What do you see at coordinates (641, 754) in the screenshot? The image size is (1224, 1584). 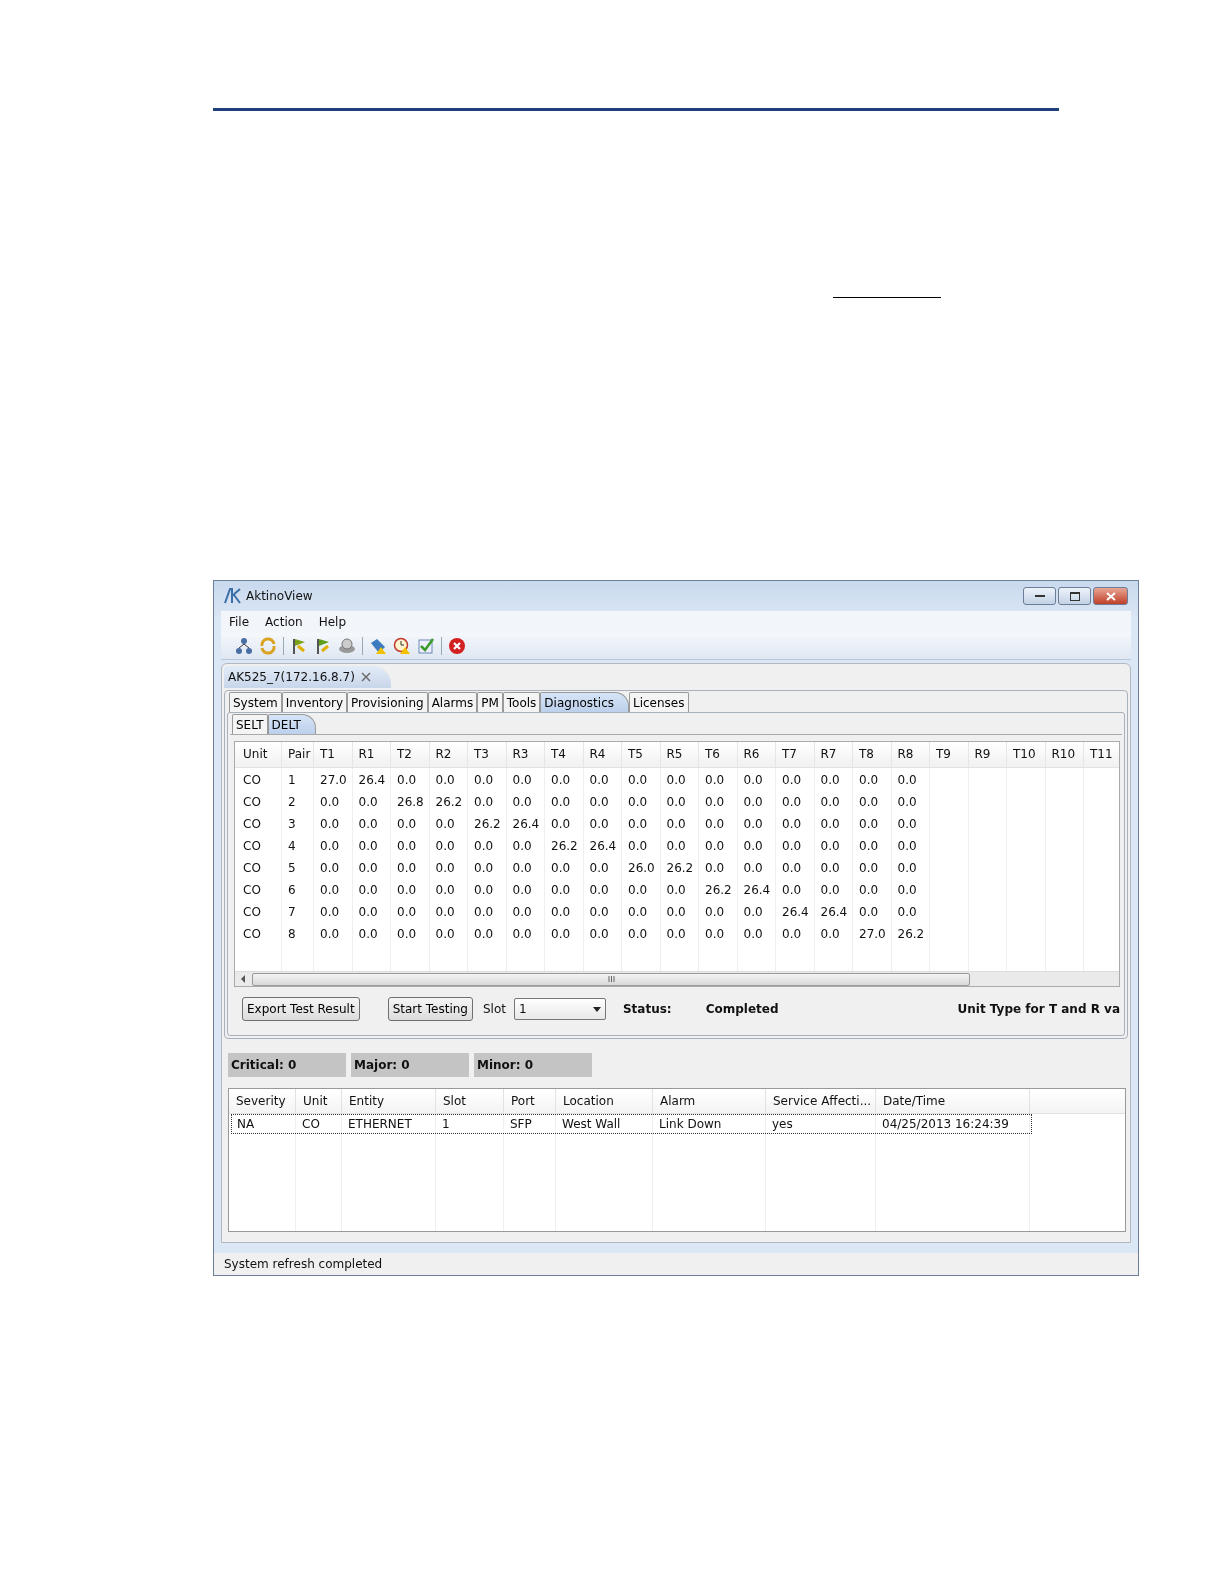 I see `column-header: T5` at bounding box center [641, 754].